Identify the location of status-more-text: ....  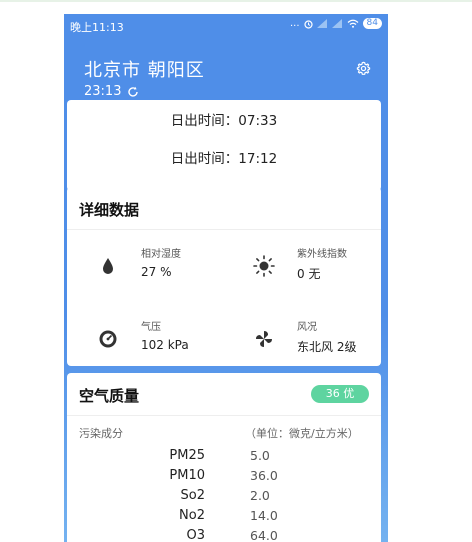
(295, 23).